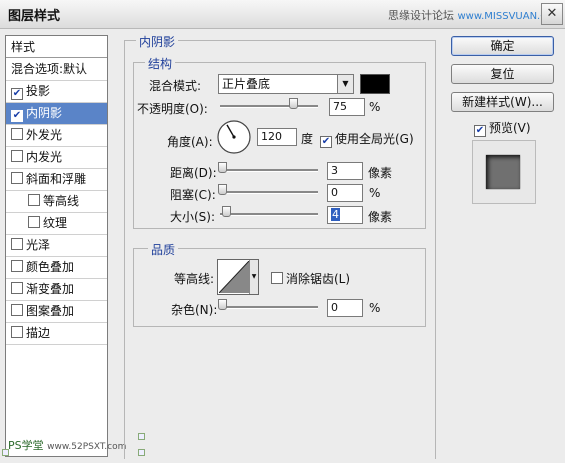  What do you see at coordinates (234, 137) in the screenshot?
I see `angle-dial` at bounding box center [234, 137].